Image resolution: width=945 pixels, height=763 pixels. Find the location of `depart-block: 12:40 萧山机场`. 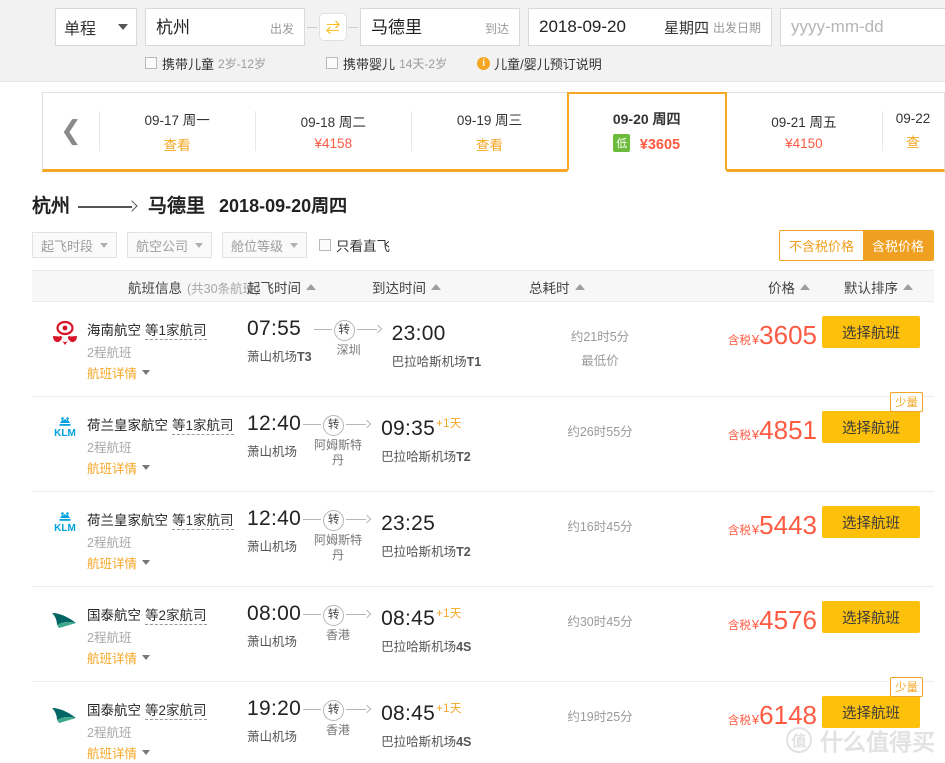

depart-block: 12:40 萧山机场 is located at coordinates (274, 435).